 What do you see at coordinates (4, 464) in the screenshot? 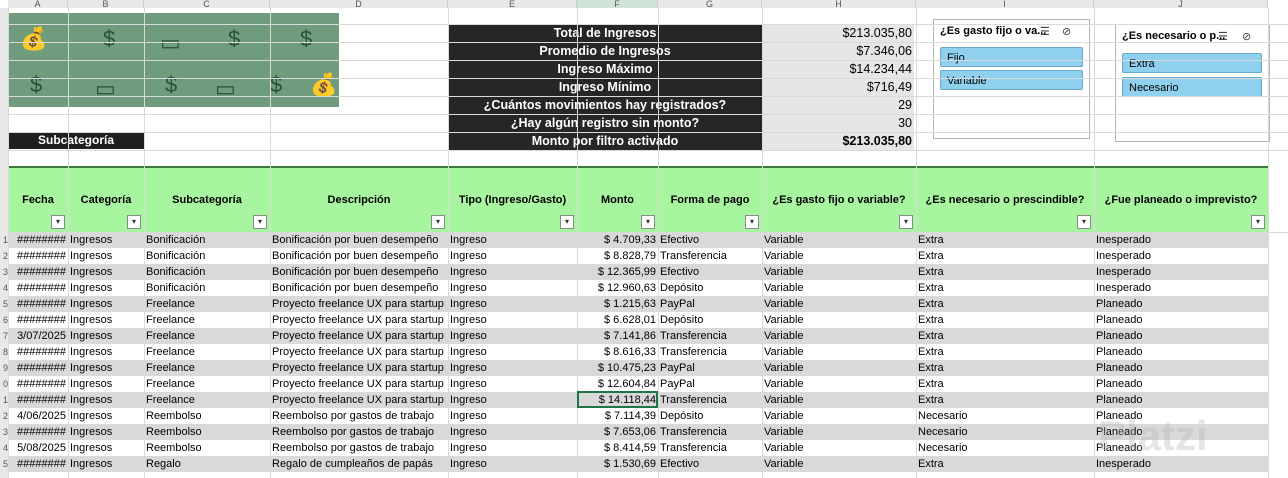
I see `row-number: 5` at bounding box center [4, 464].